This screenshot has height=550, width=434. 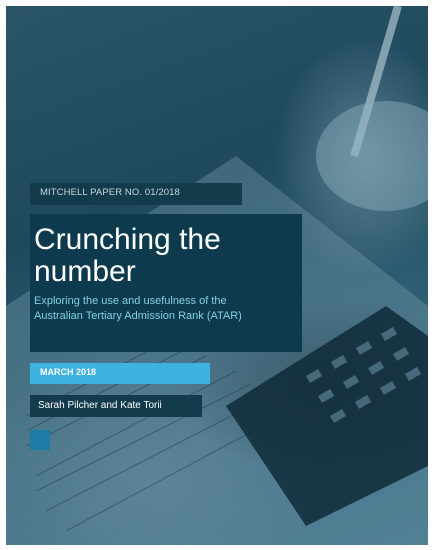 I want to click on date-band: MARCH 2018, so click(x=120, y=373).